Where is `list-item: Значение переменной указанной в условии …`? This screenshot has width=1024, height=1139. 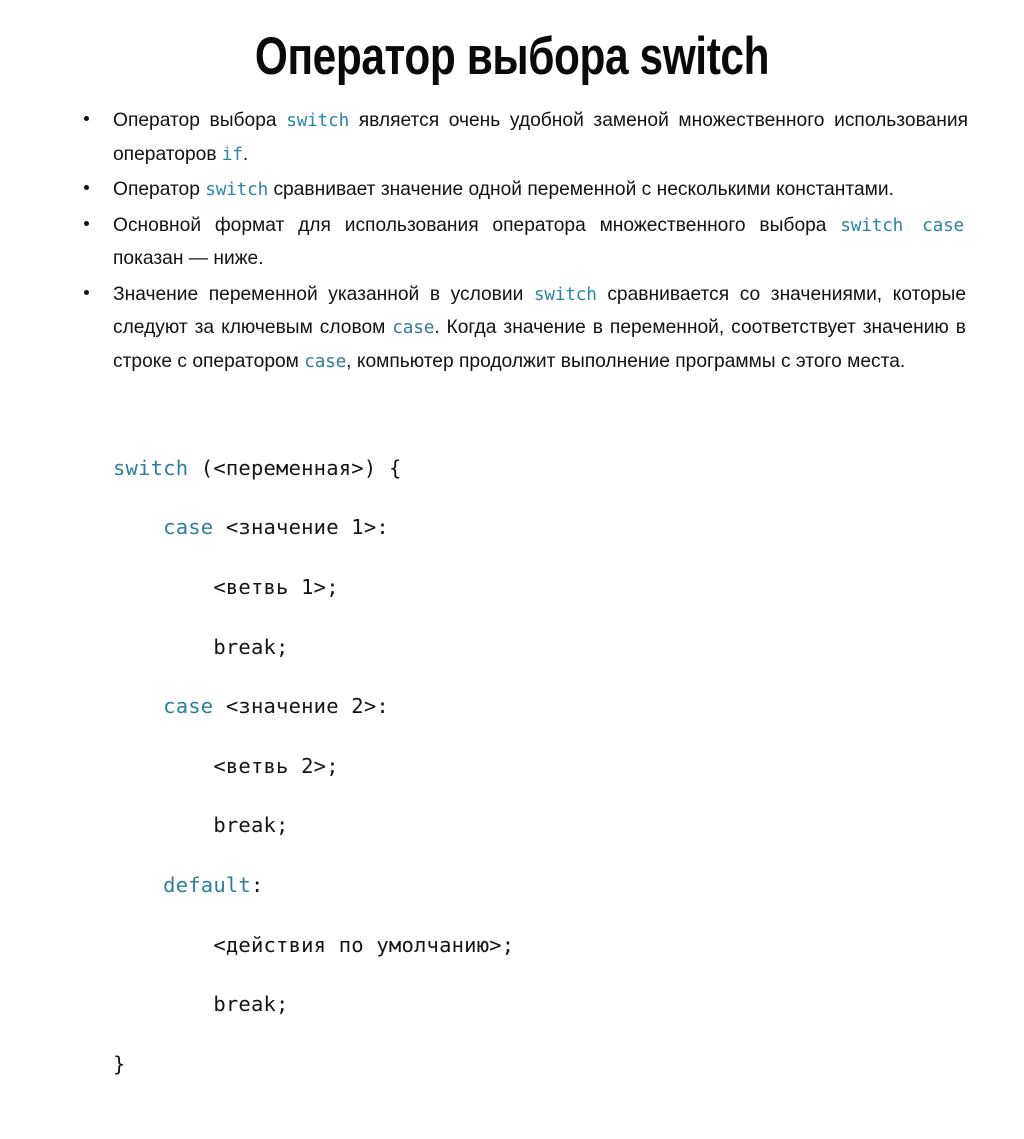 list-item: Значение переменной указанной в условии … is located at coordinates (528, 328).